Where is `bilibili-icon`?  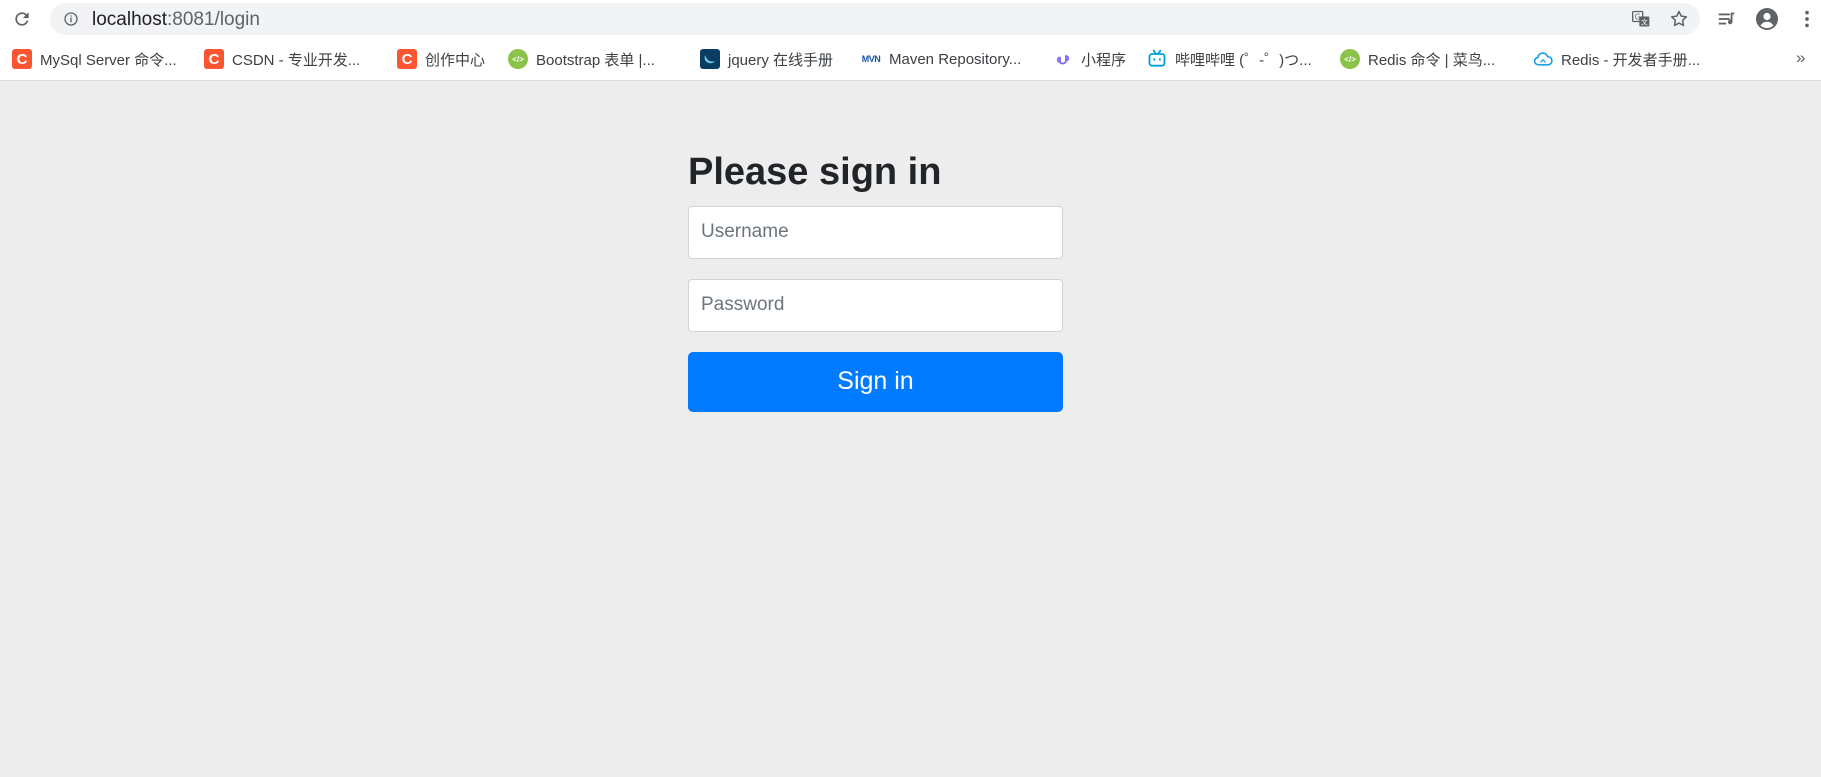
bilibili-icon is located at coordinates (1157, 59).